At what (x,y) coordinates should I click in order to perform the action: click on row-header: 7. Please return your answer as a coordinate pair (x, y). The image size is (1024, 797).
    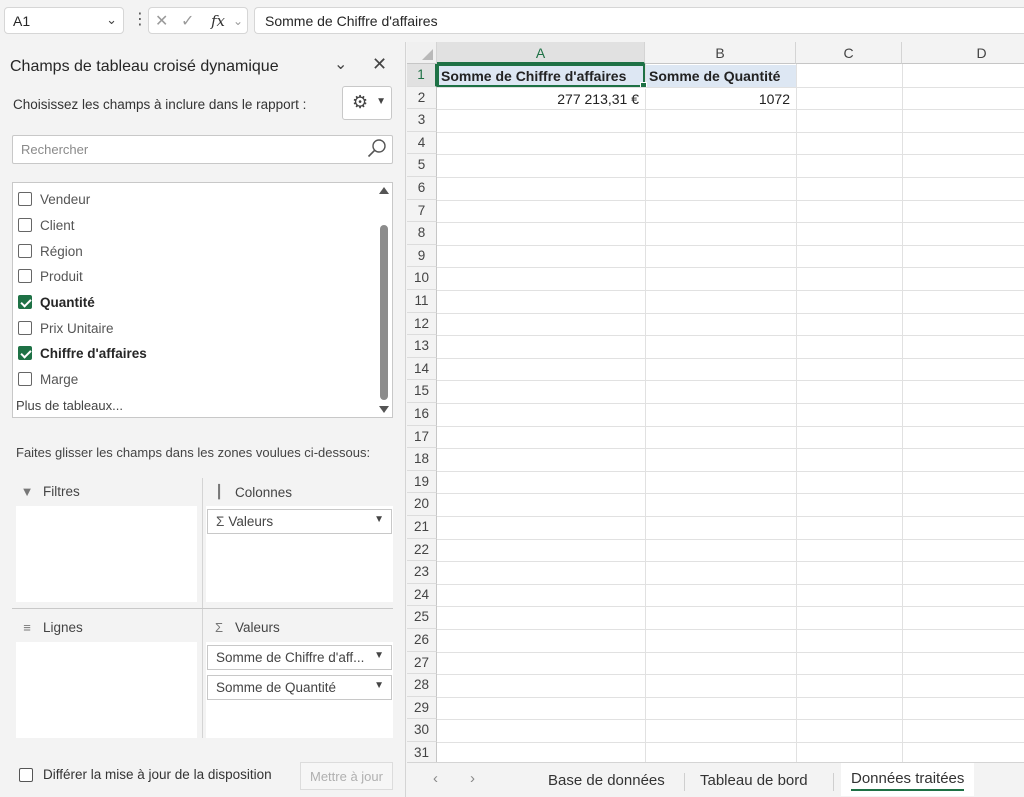
    Looking at the image, I should click on (422, 211).